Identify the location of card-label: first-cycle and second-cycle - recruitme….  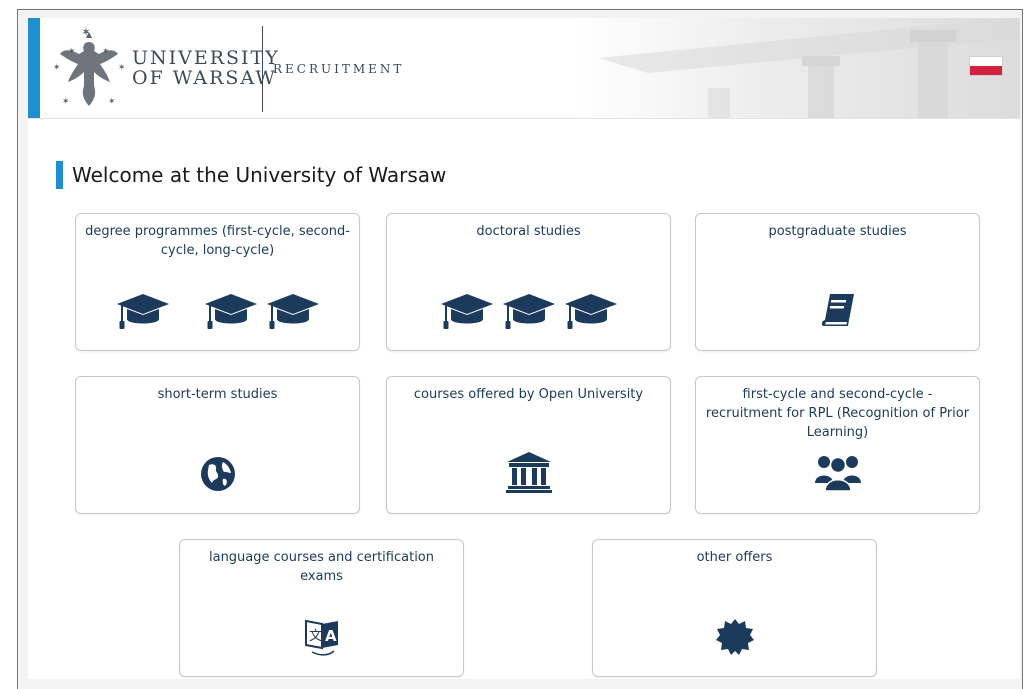
(837, 413).